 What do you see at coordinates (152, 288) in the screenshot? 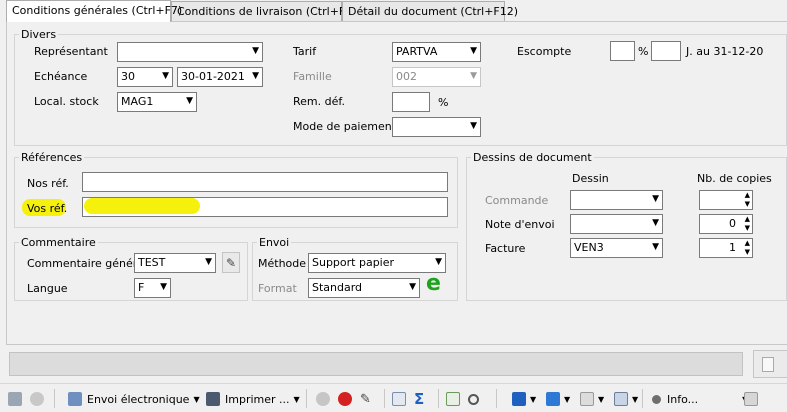
I see `langue-select: F ▼` at bounding box center [152, 288].